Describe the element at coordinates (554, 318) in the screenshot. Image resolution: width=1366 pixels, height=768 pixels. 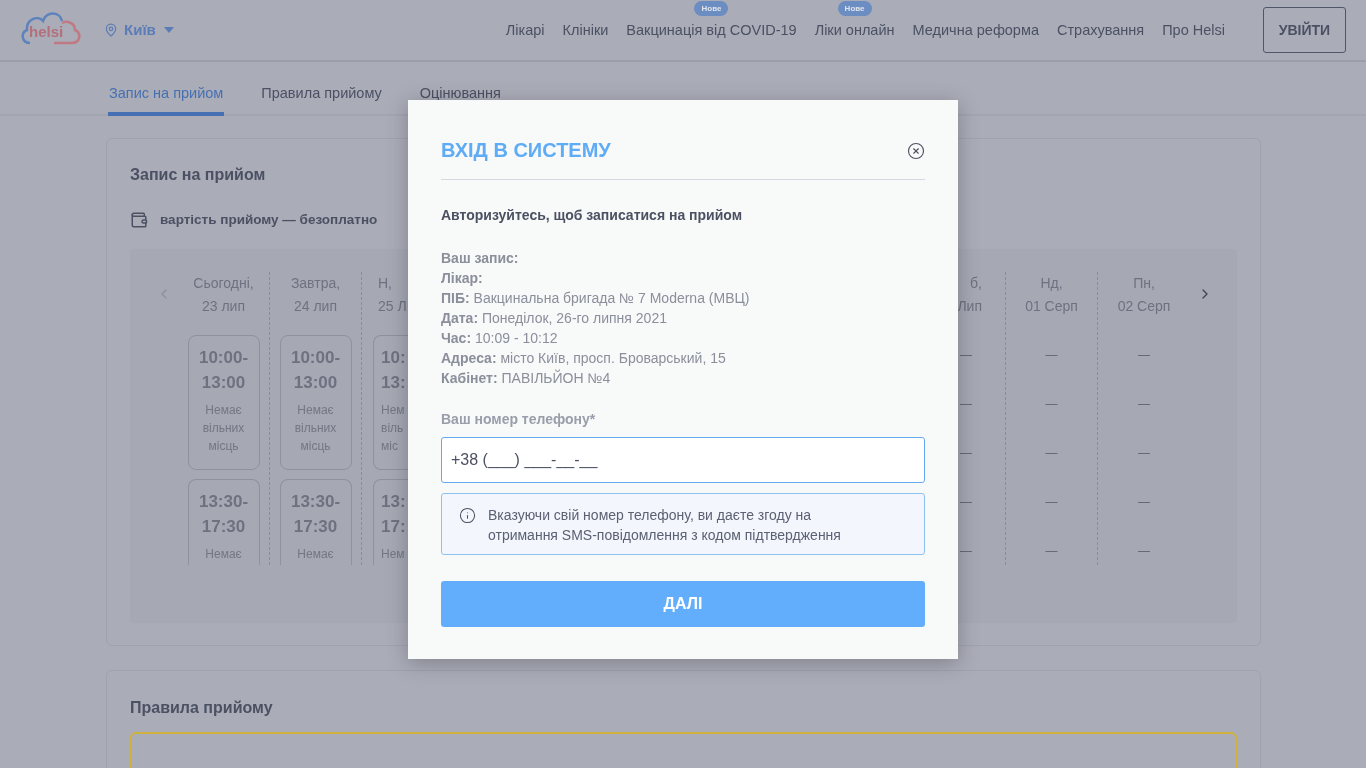
I see `appointment-detail: Дата: Понеділок, 26-го липня 2021` at that location.